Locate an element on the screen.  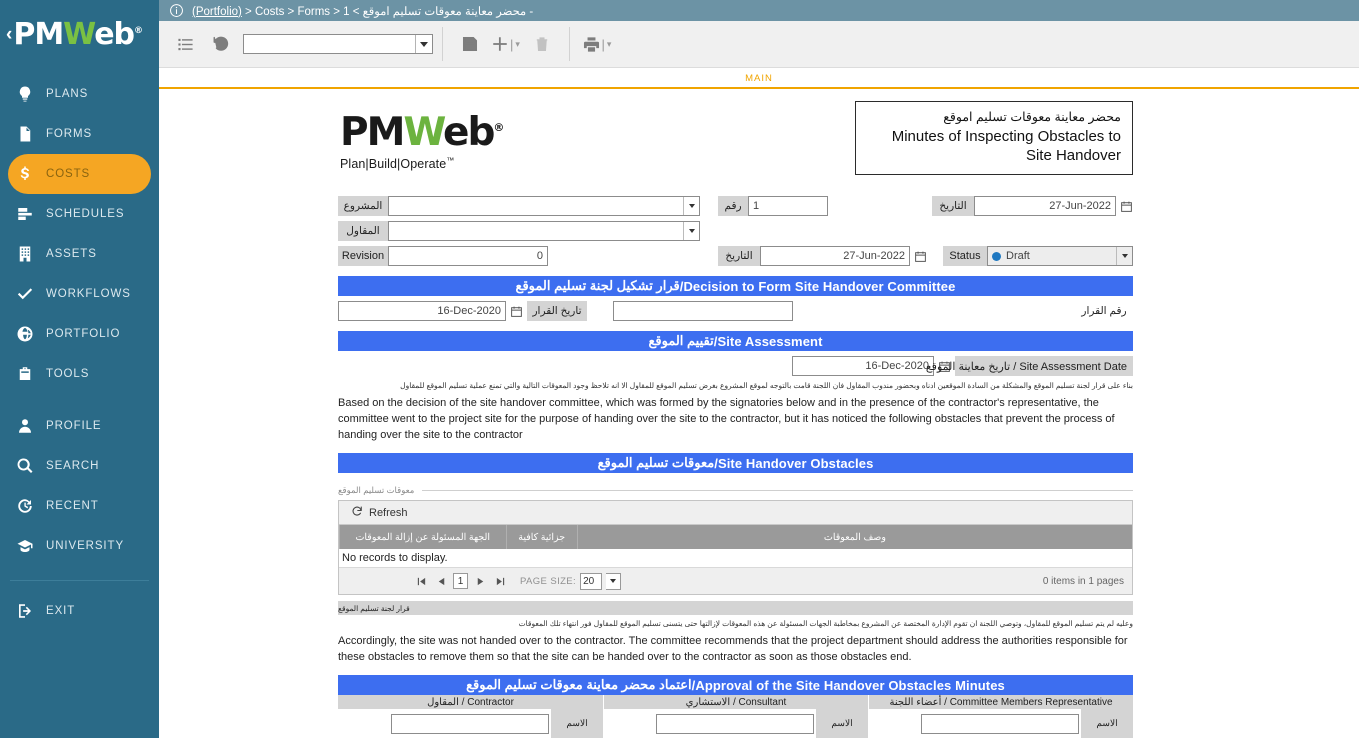
first-page-icon is located at coordinates (421, 581).